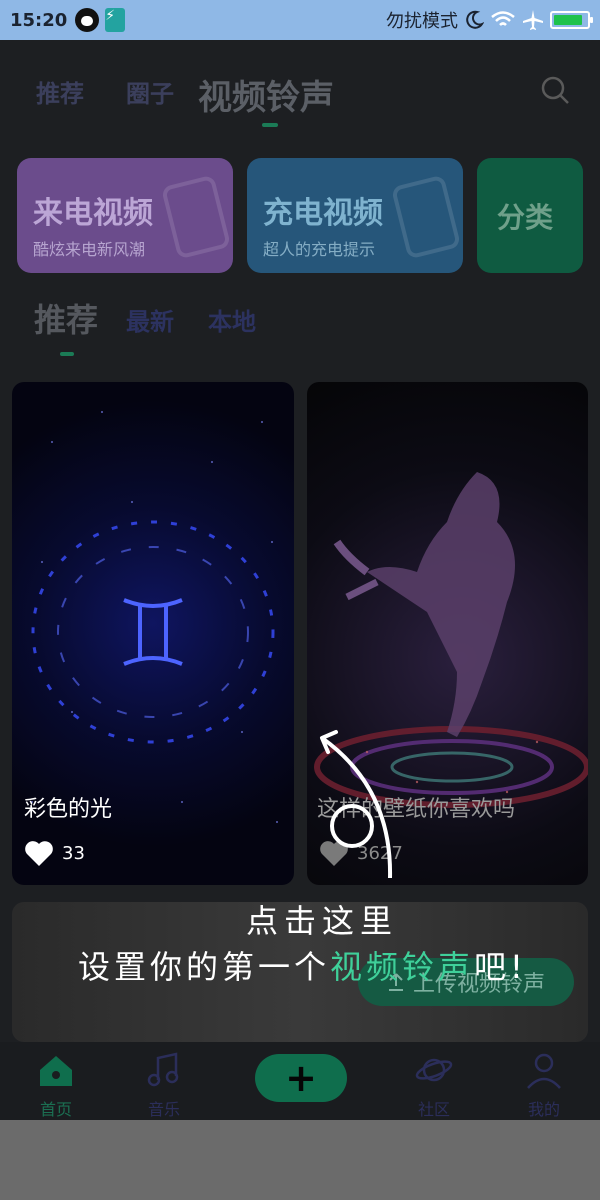 The height and width of the screenshot is (1200, 600). I want to click on airplane-icon, so click(533, 20).